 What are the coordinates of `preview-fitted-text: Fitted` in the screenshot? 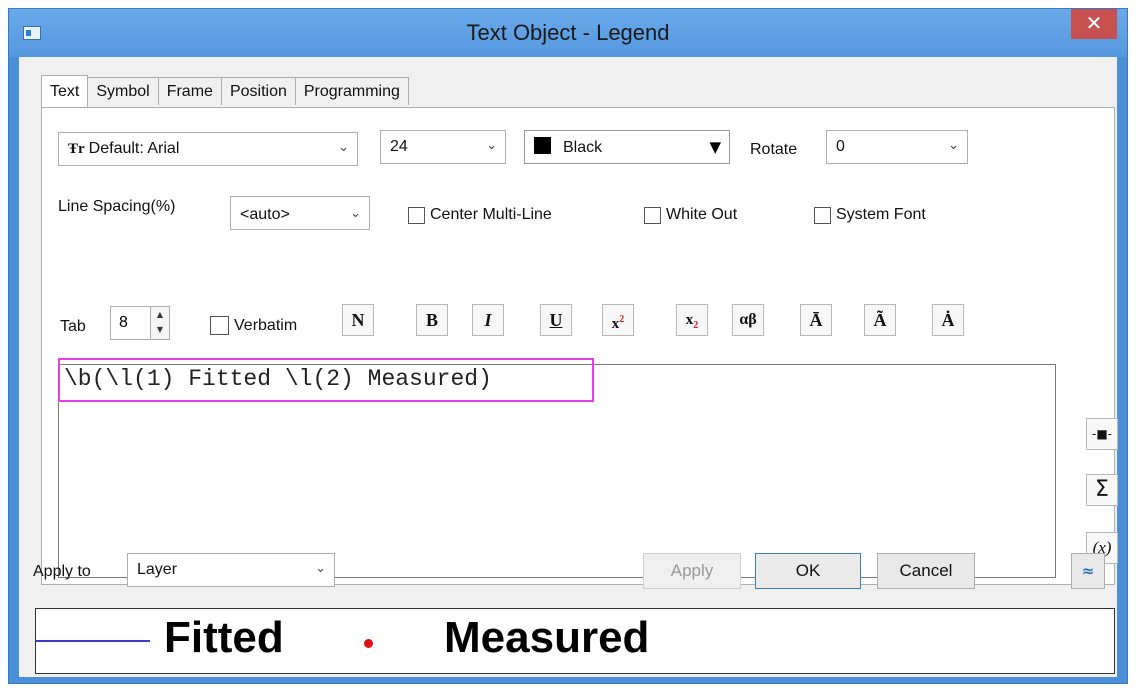 It's located at (224, 637).